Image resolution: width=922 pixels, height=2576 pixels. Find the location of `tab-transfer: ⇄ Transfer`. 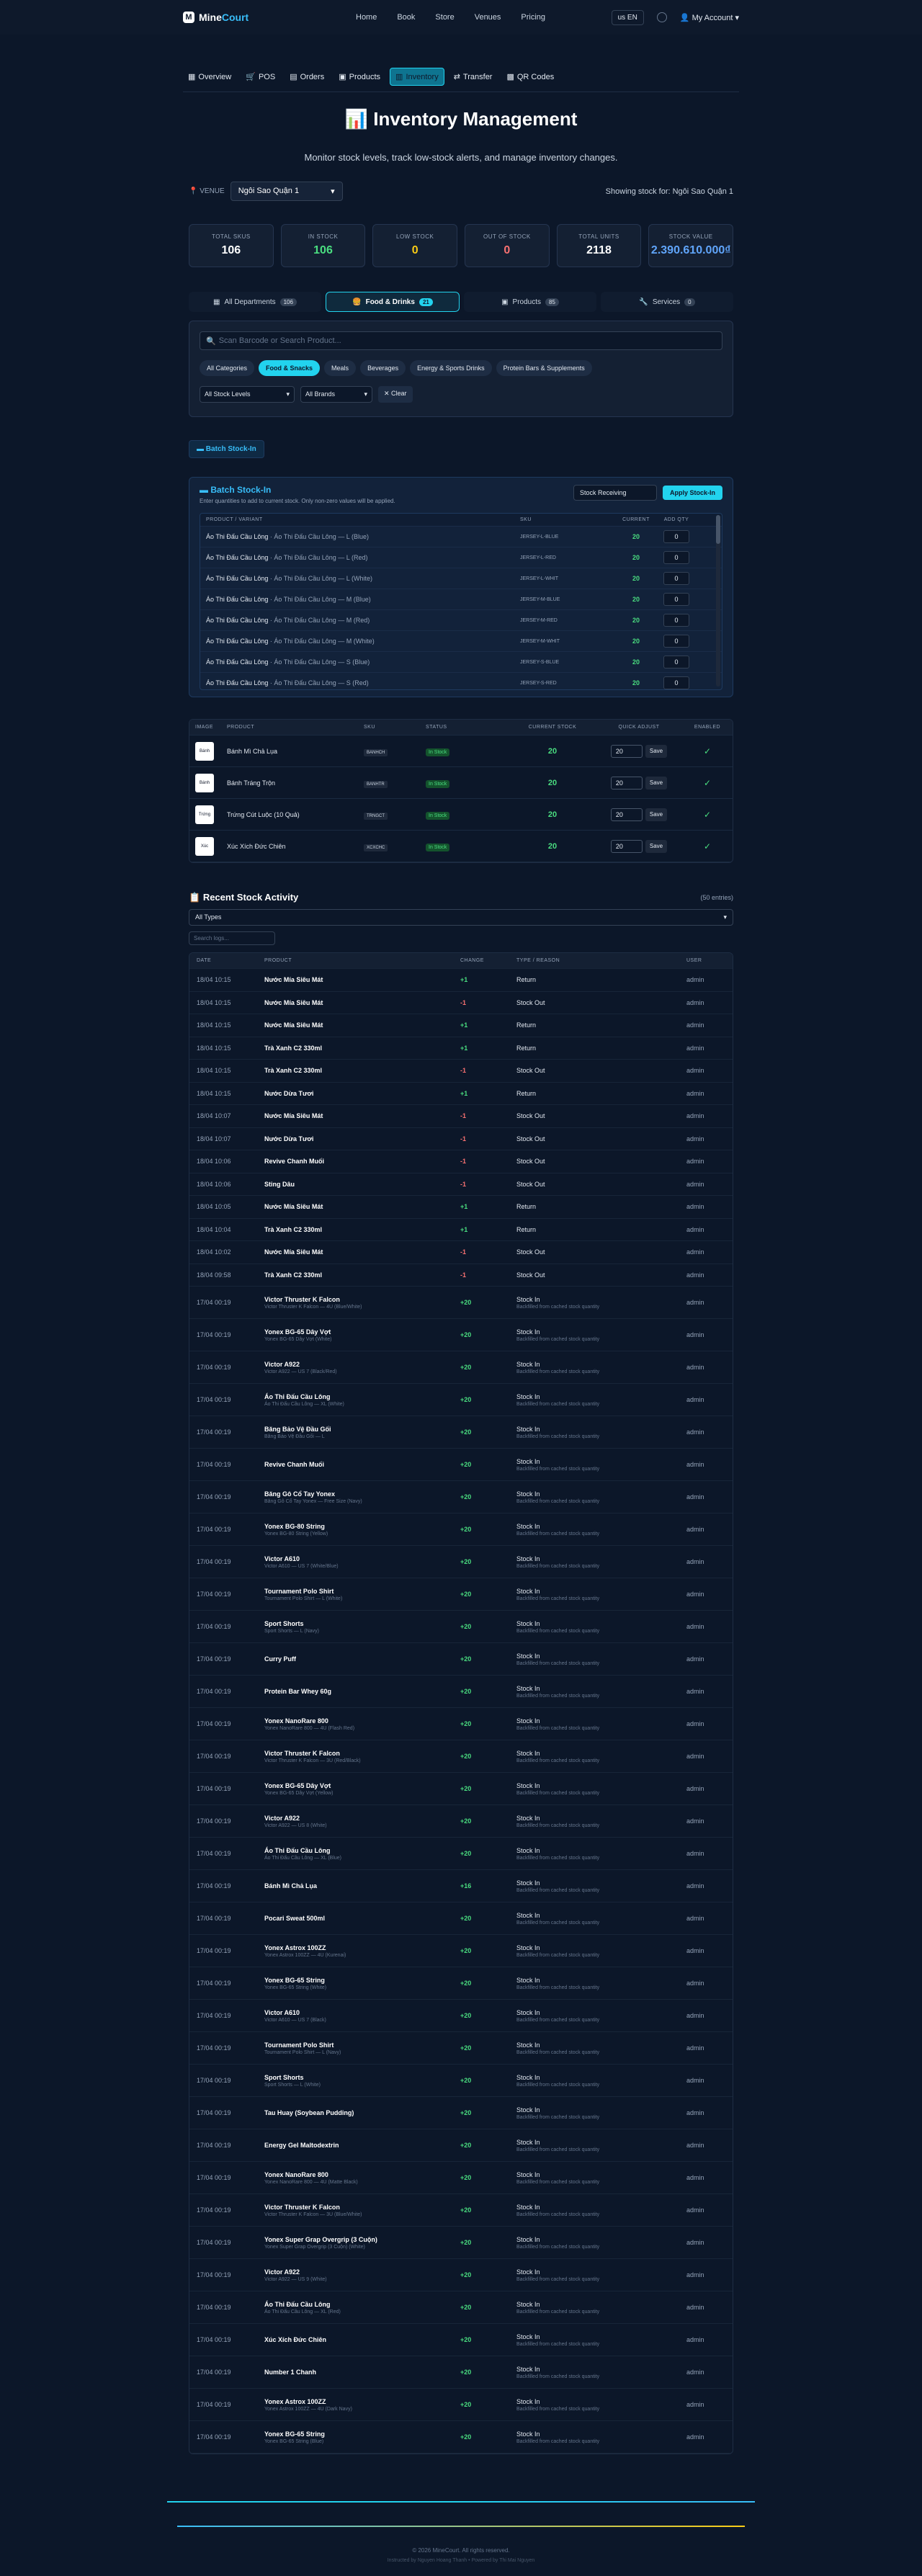

tab-transfer: ⇄ Transfer is located at coordinates (474, 77).